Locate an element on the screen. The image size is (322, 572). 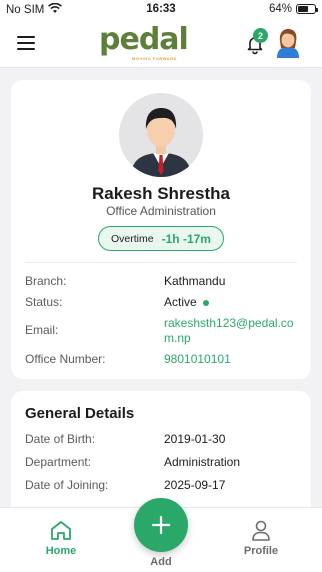
nav-home: Home is located at coordinates (61, 538).